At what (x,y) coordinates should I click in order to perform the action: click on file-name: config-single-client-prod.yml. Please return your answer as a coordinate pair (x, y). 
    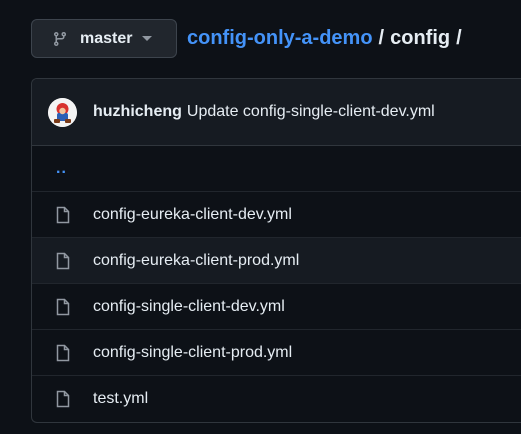
    Looking at the image, I should click on (192, 353).